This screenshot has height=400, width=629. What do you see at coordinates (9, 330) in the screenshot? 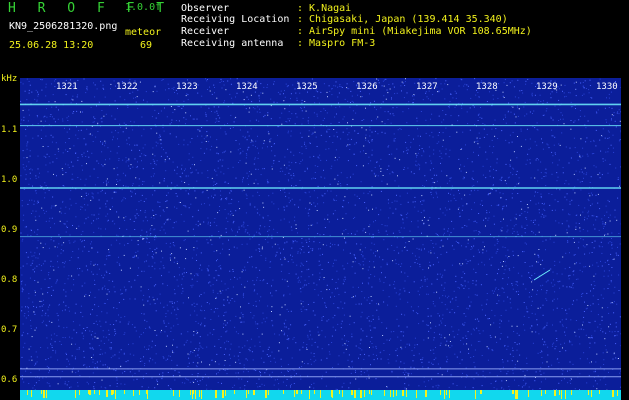
I see `y-tick-label: 0.7` at bounding box center [9, 330].